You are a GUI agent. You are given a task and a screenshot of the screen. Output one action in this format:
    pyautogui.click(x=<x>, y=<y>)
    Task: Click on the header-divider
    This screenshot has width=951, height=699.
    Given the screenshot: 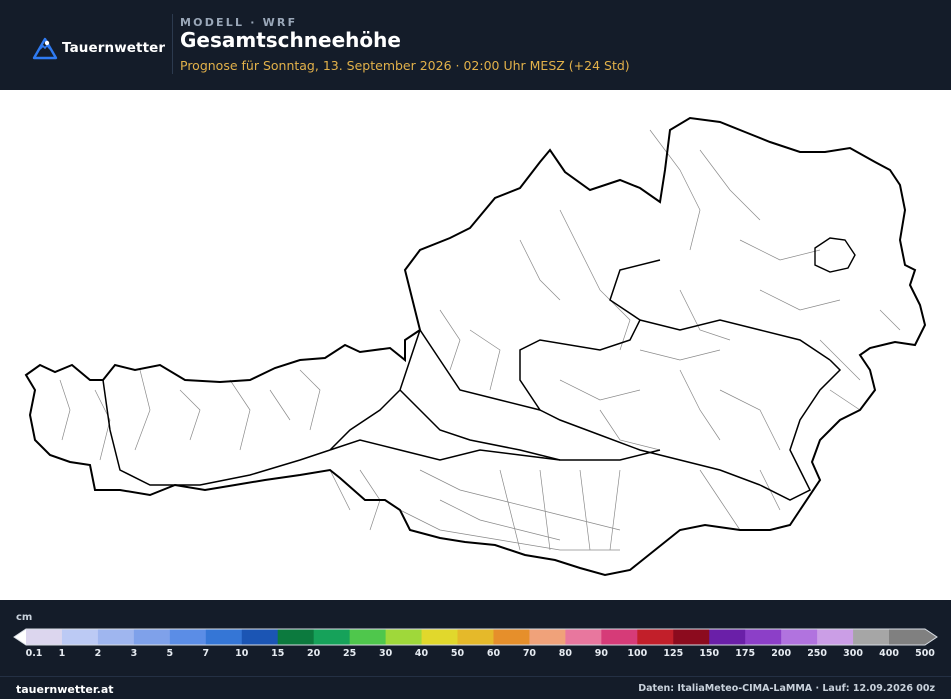 What is the action you would take?
    pyautogui.click(x=172, y=44)
    